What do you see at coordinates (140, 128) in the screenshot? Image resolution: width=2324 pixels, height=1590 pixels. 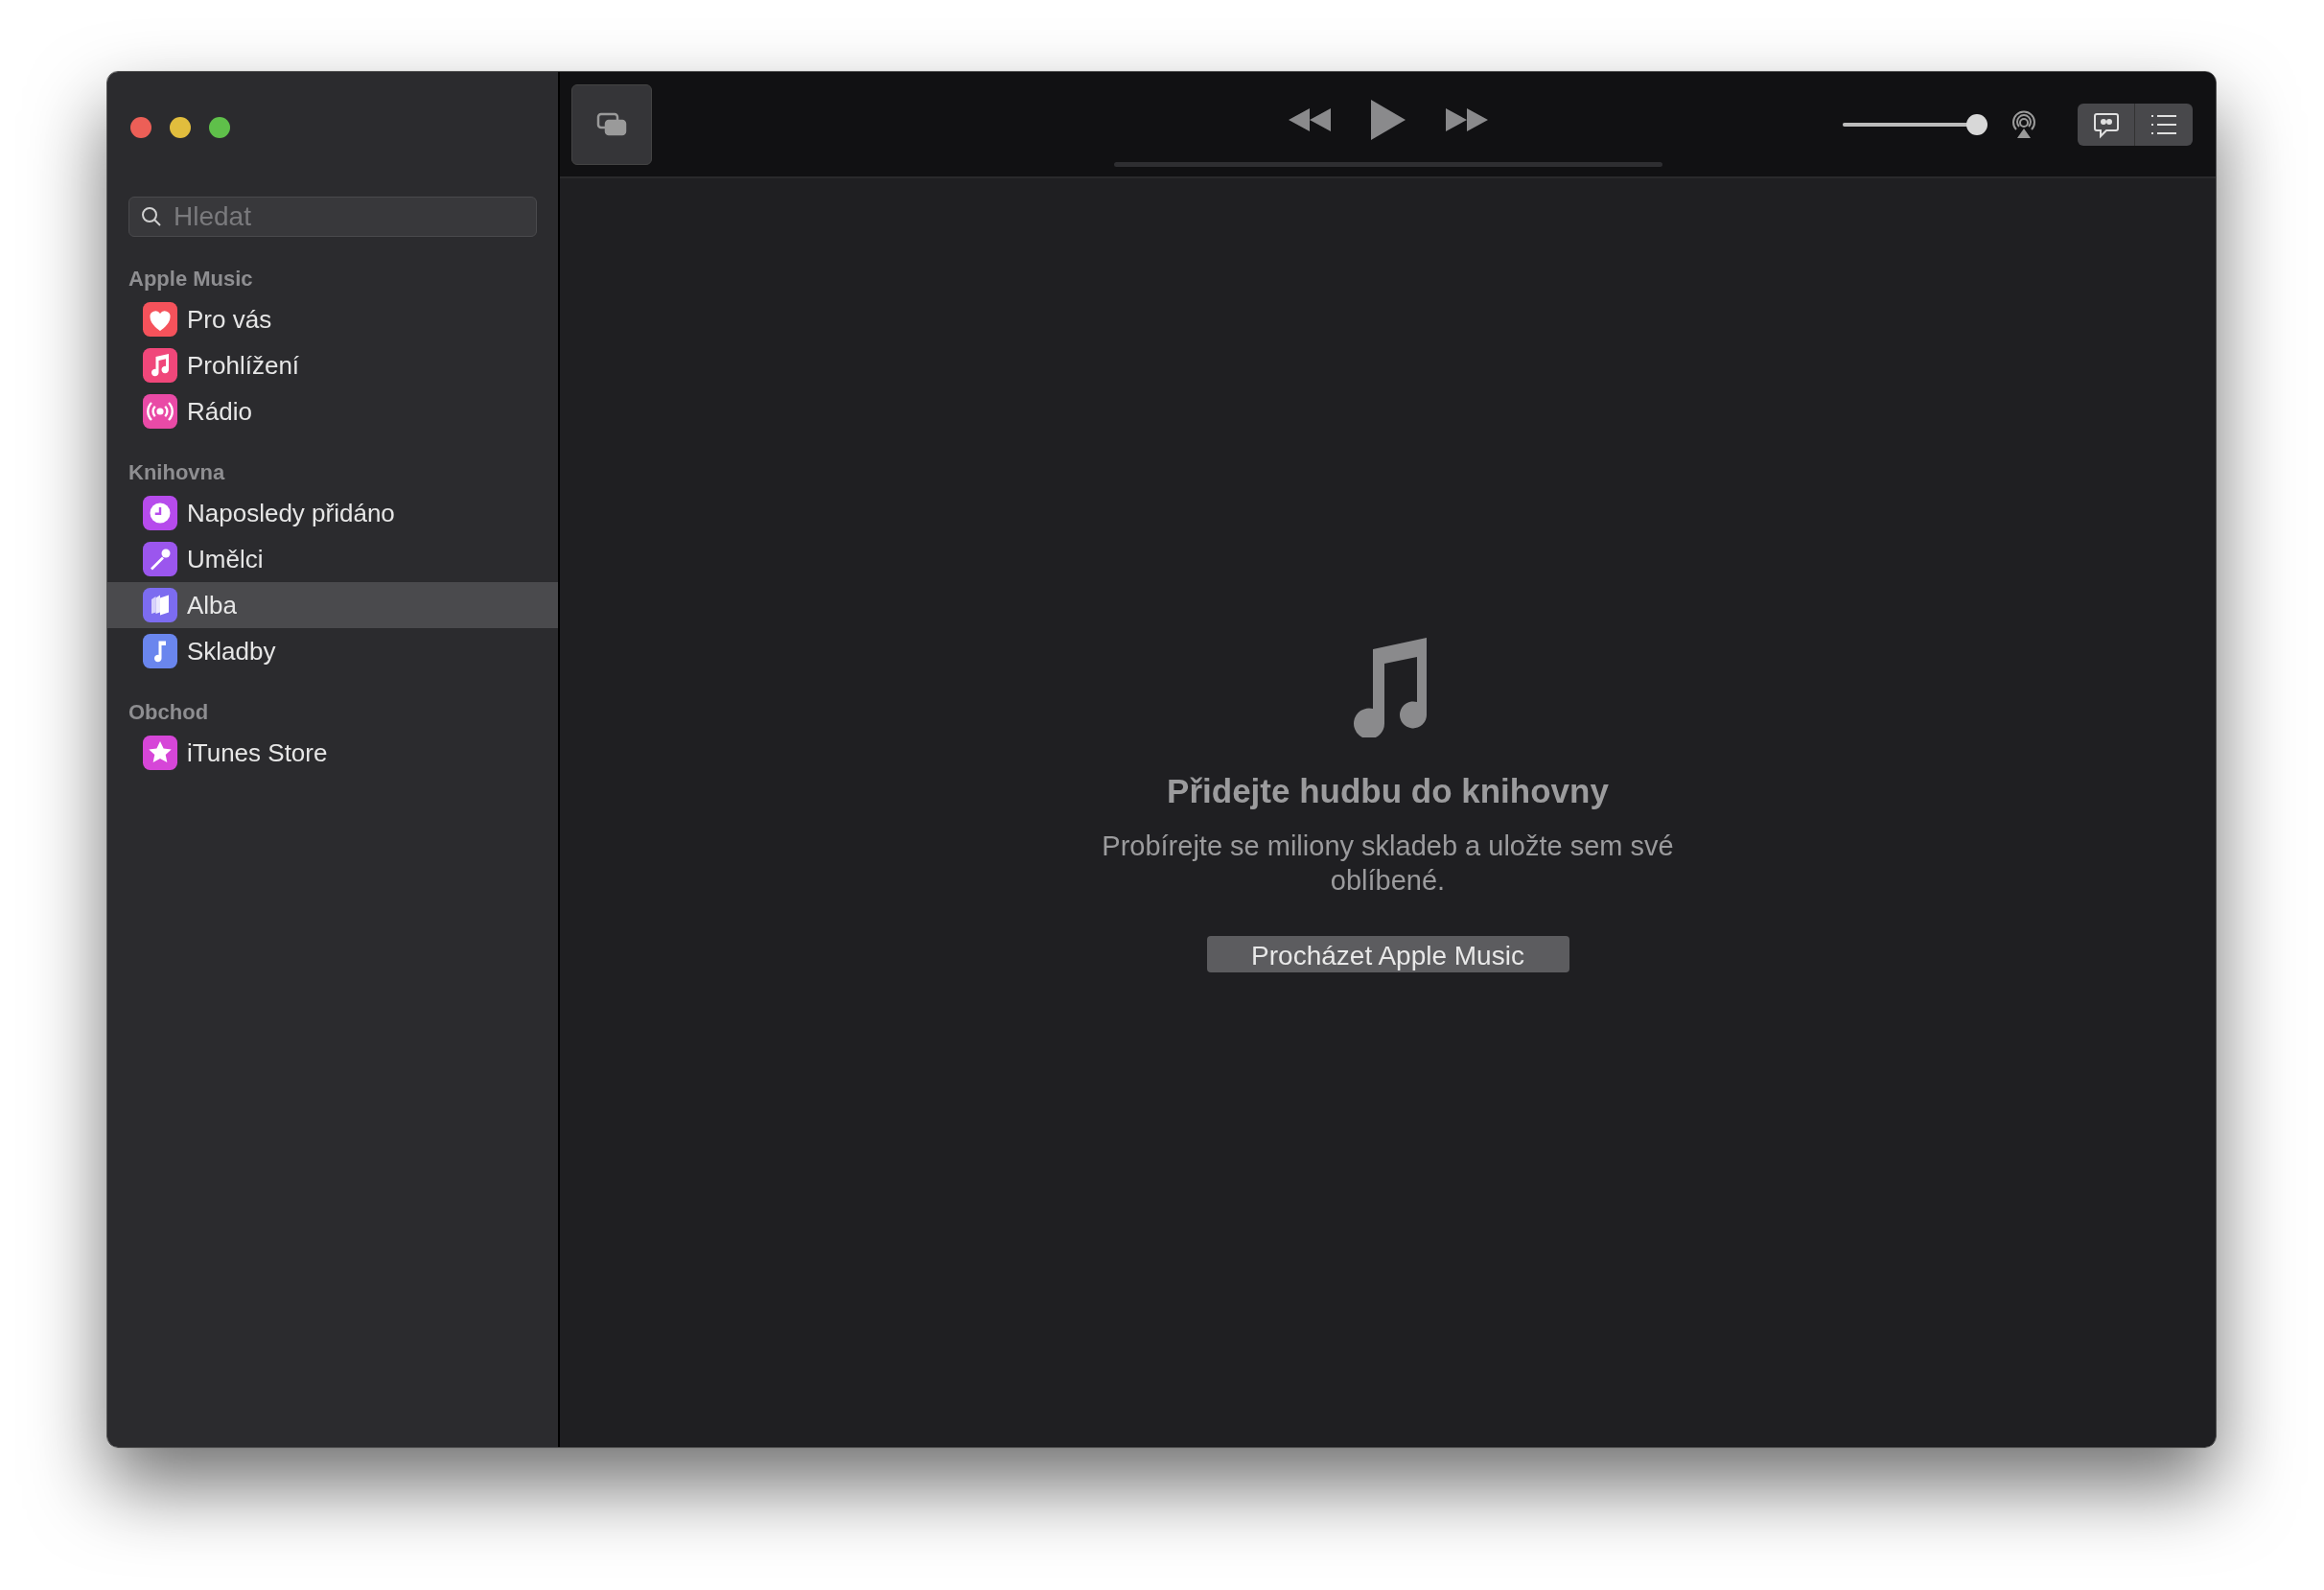 I see `close-button` at bounding box center [140, 128].